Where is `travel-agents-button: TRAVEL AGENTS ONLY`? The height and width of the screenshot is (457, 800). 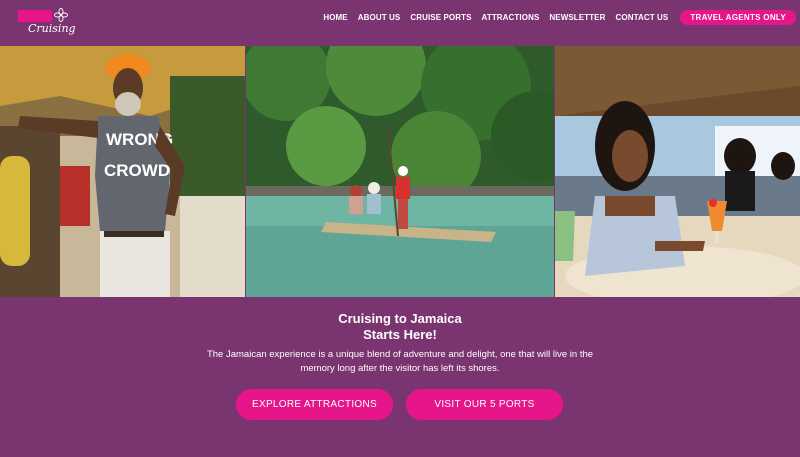
travel-agents-button: TRAVEL AGENTS ONLY is located at coordinates (738, 17).